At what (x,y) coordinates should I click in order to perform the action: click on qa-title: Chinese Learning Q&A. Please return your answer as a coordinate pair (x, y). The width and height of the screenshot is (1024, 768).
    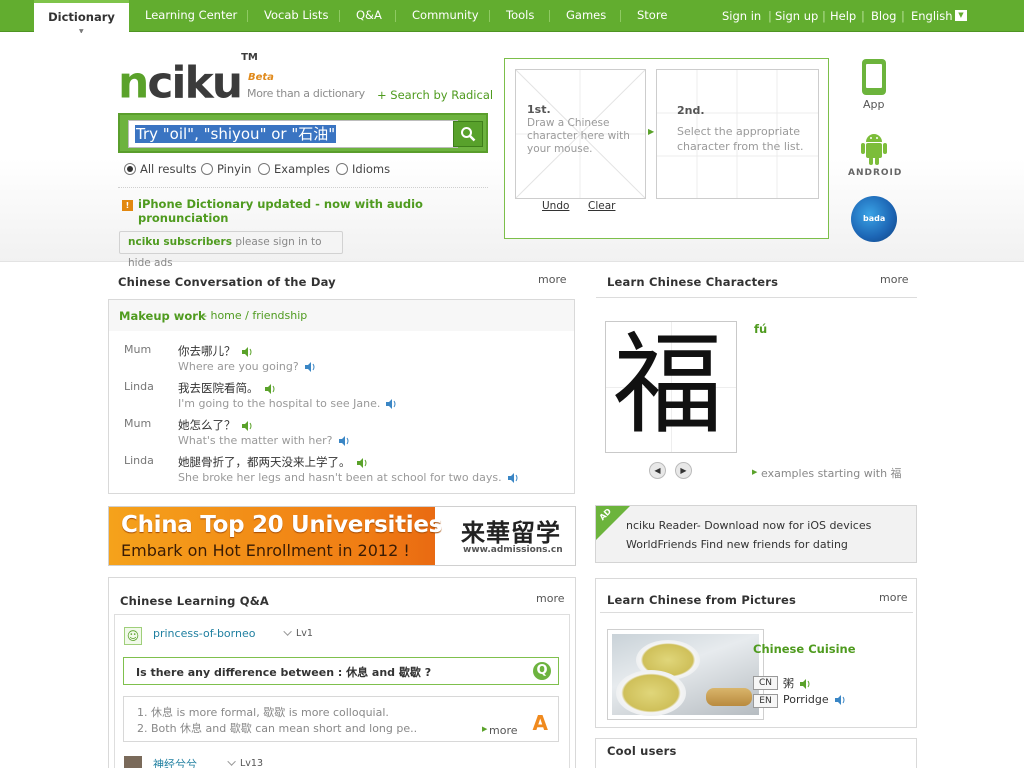
    Looking at the image, I should click on (195, 601).